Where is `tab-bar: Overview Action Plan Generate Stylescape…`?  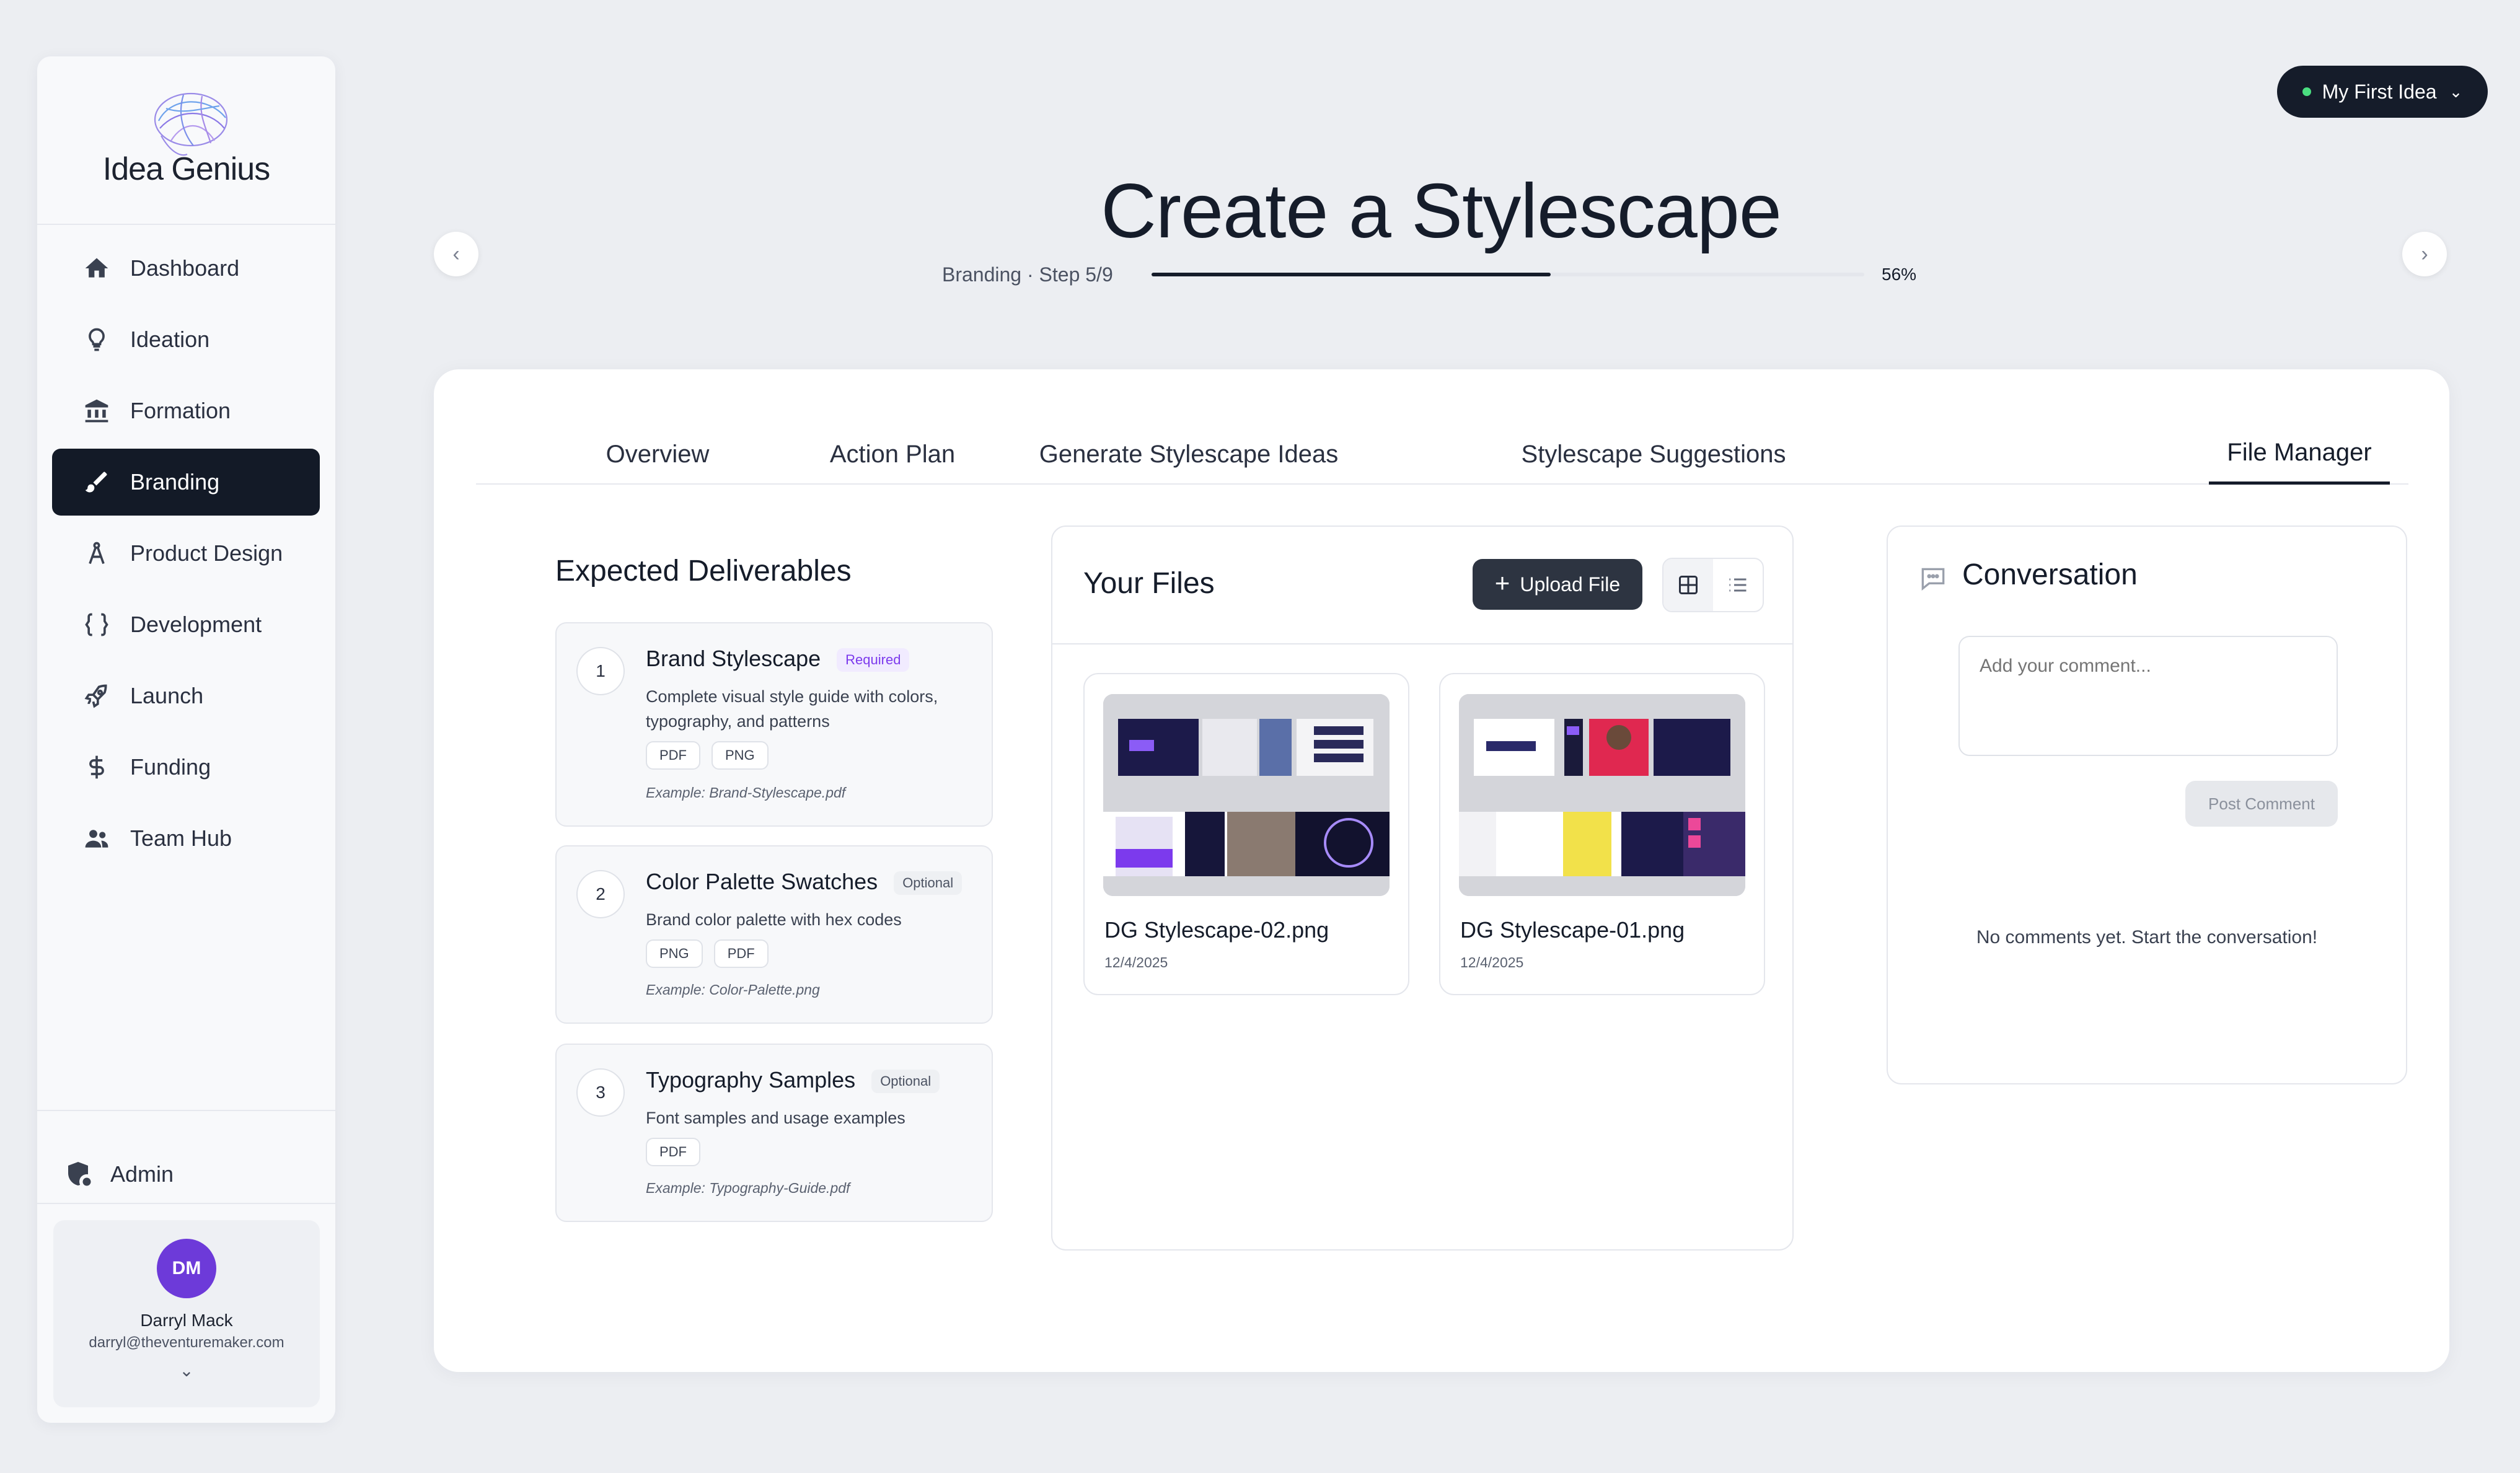
tab-bar: Overview Action Plan Generate Stylescape… is located at coordinates (1442, 454).